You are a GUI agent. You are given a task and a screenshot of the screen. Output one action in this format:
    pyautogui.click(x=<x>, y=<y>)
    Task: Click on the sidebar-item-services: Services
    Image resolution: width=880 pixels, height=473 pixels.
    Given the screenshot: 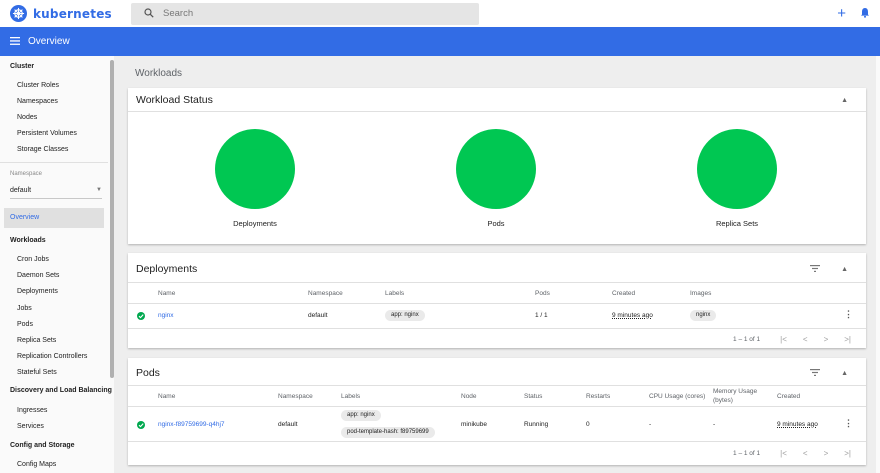 What is the action you would take?
    pyautogui.click(x=30, y=426)
    